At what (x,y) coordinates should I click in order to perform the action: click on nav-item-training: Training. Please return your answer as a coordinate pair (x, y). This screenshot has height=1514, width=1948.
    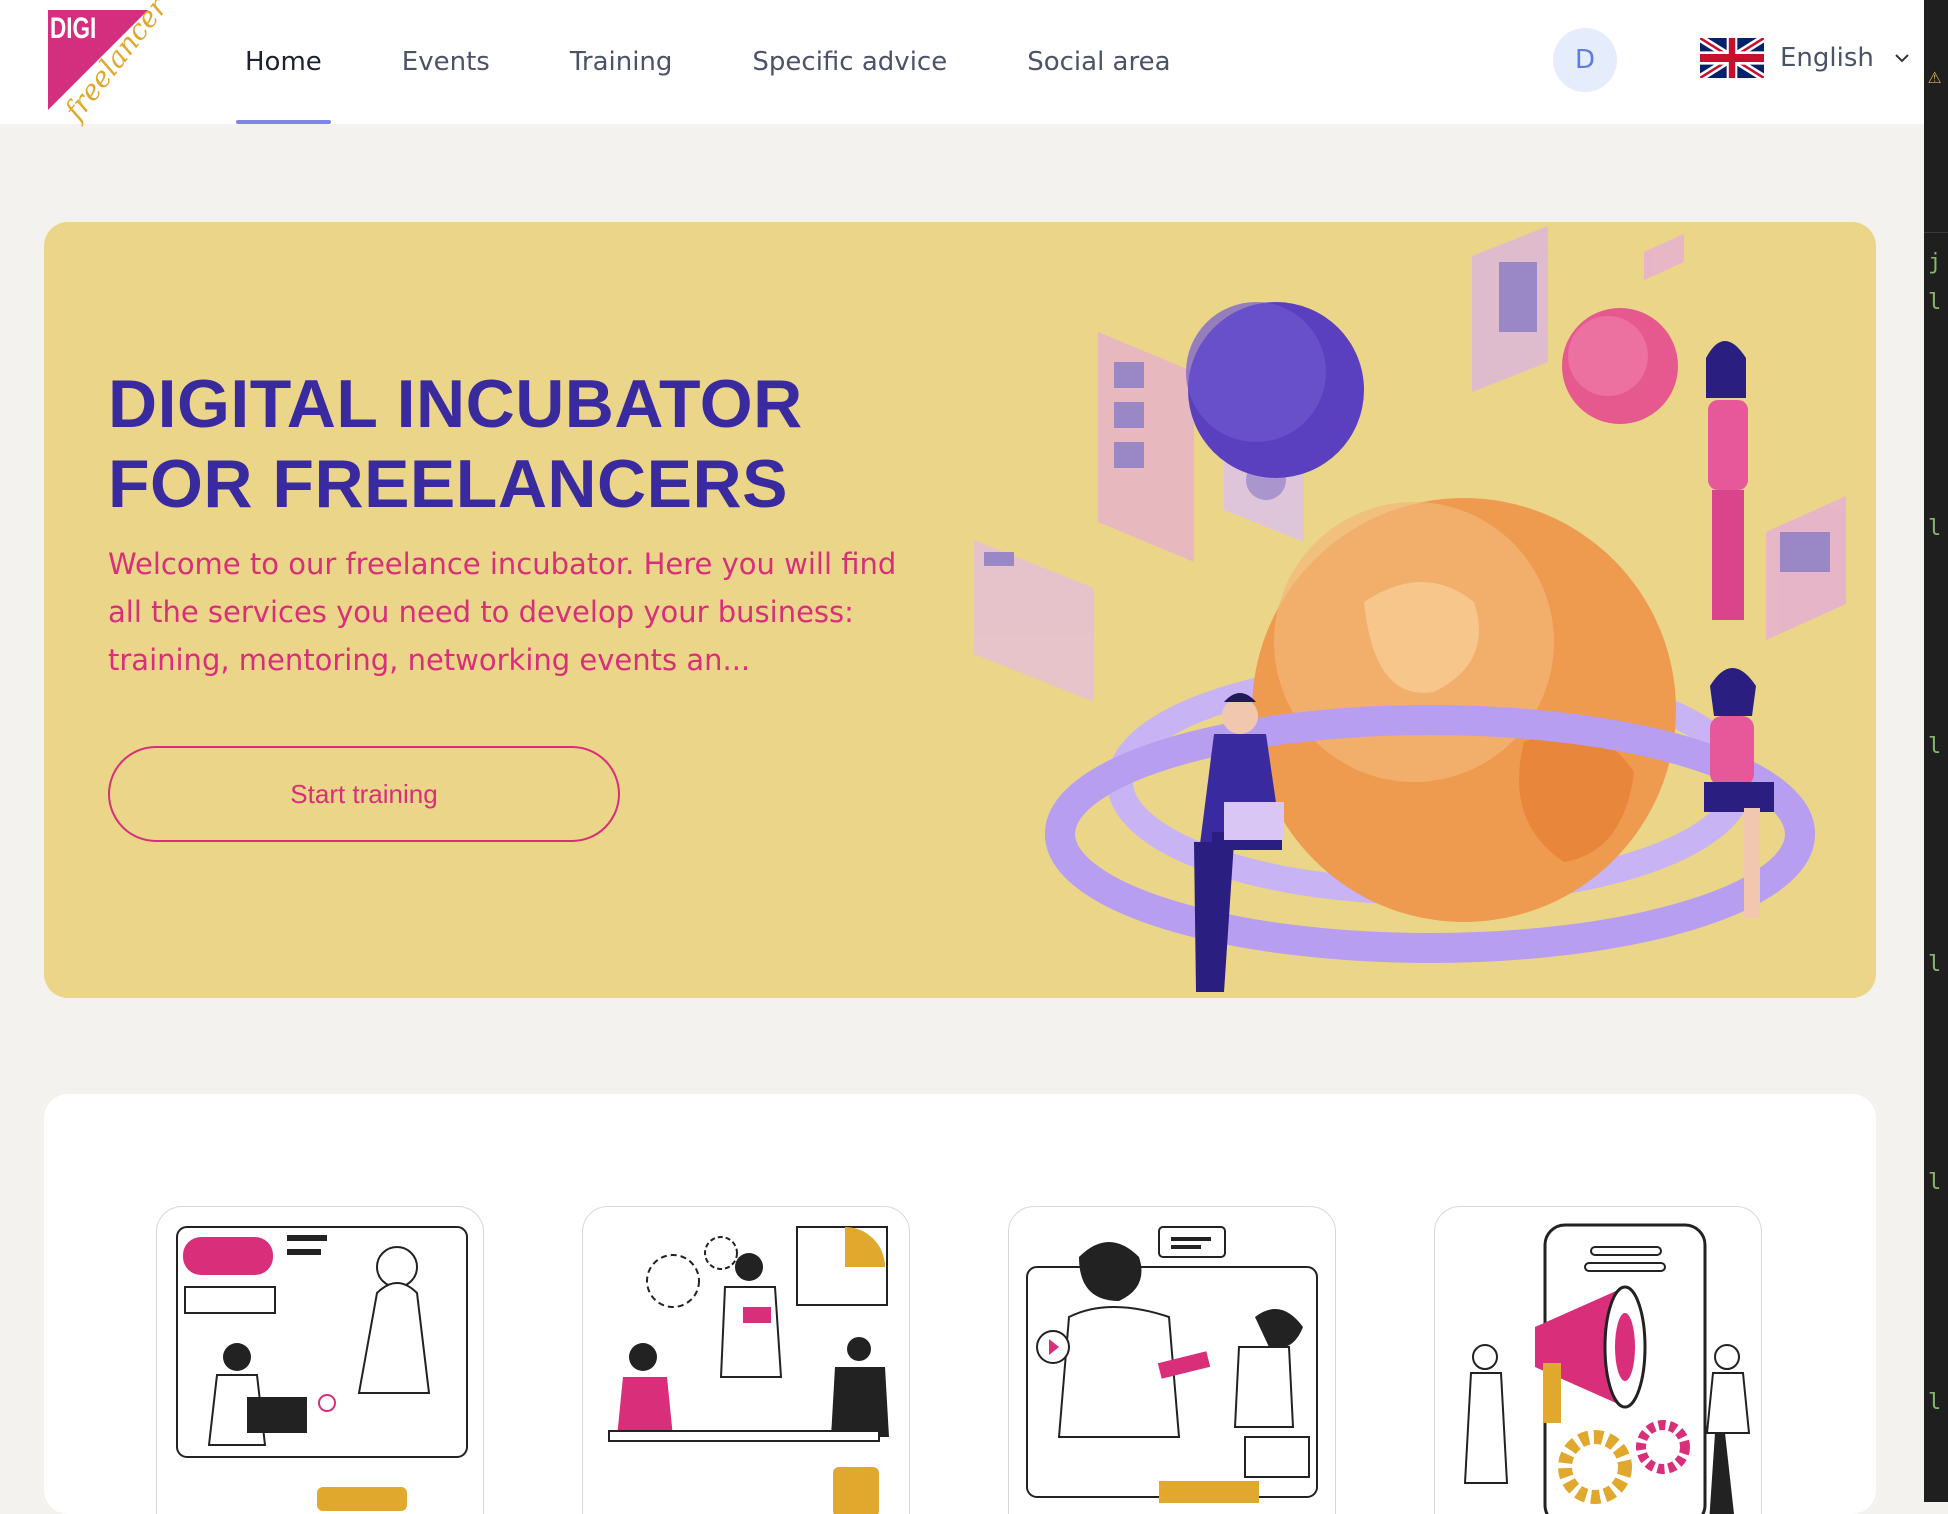
    Looking at the image, I should click on (621, 62).